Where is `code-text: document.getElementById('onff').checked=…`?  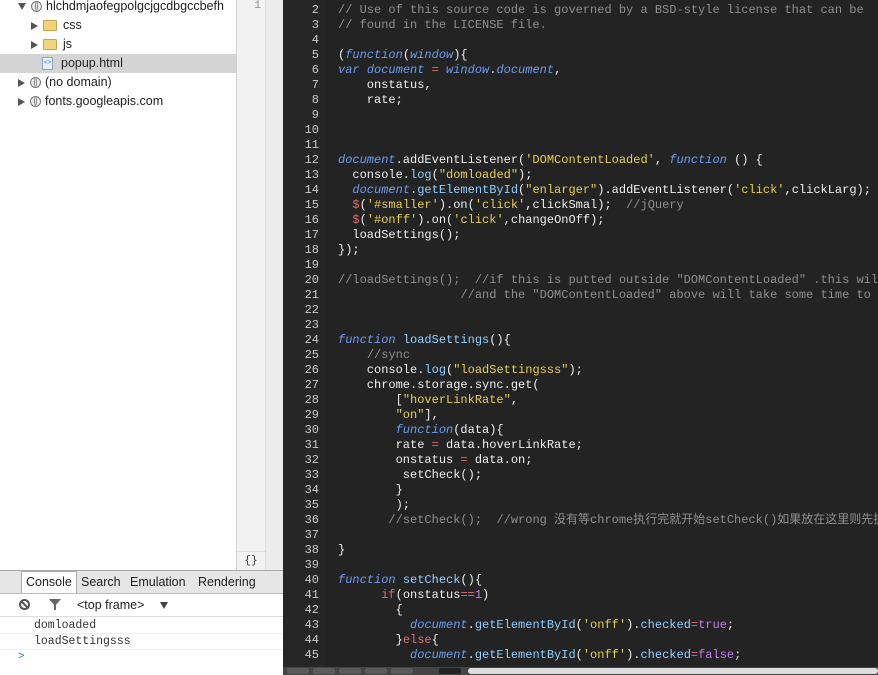 code-text: document.getElementById('onff').checked=… is located at coordinates (536, 625).